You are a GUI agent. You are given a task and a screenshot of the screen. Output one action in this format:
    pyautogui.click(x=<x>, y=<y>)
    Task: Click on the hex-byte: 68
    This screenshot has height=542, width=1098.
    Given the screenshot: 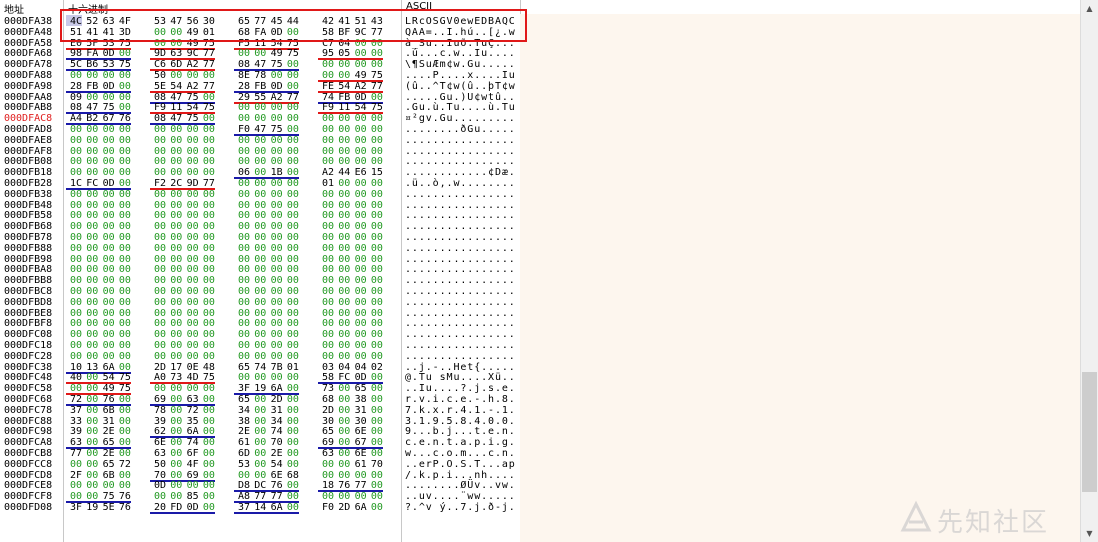 What is the action you would take?
    pyautogui.click(x=293, y=475)
    